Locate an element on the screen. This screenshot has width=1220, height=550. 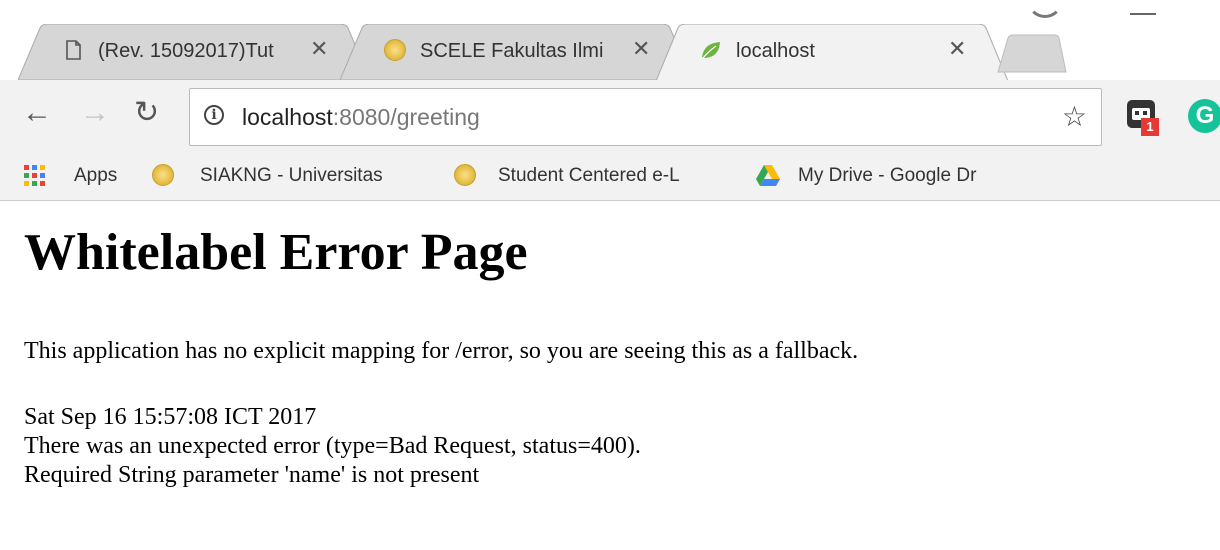
bookmark-star-icon: ☆ is located at coordinates (1074, 116).